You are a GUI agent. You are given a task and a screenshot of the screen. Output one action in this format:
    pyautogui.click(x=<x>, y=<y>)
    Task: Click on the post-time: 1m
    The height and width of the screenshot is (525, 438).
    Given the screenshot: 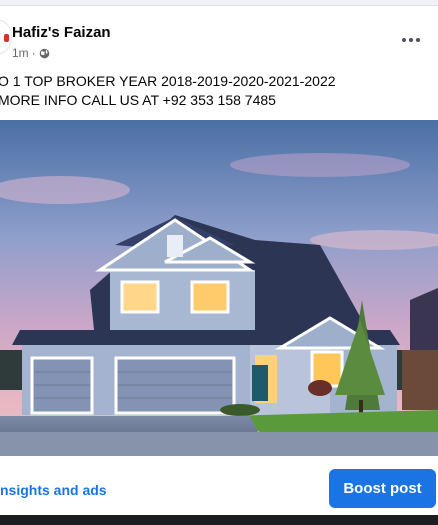 What is the action you would take?
    pyautogui.click(x=20, y=53)
    